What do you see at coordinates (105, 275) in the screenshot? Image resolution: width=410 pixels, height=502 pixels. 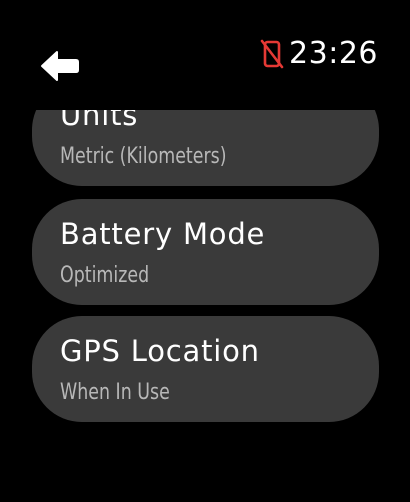 I see `battery-mode-value: Optimized` at bounding box center [105, 275].